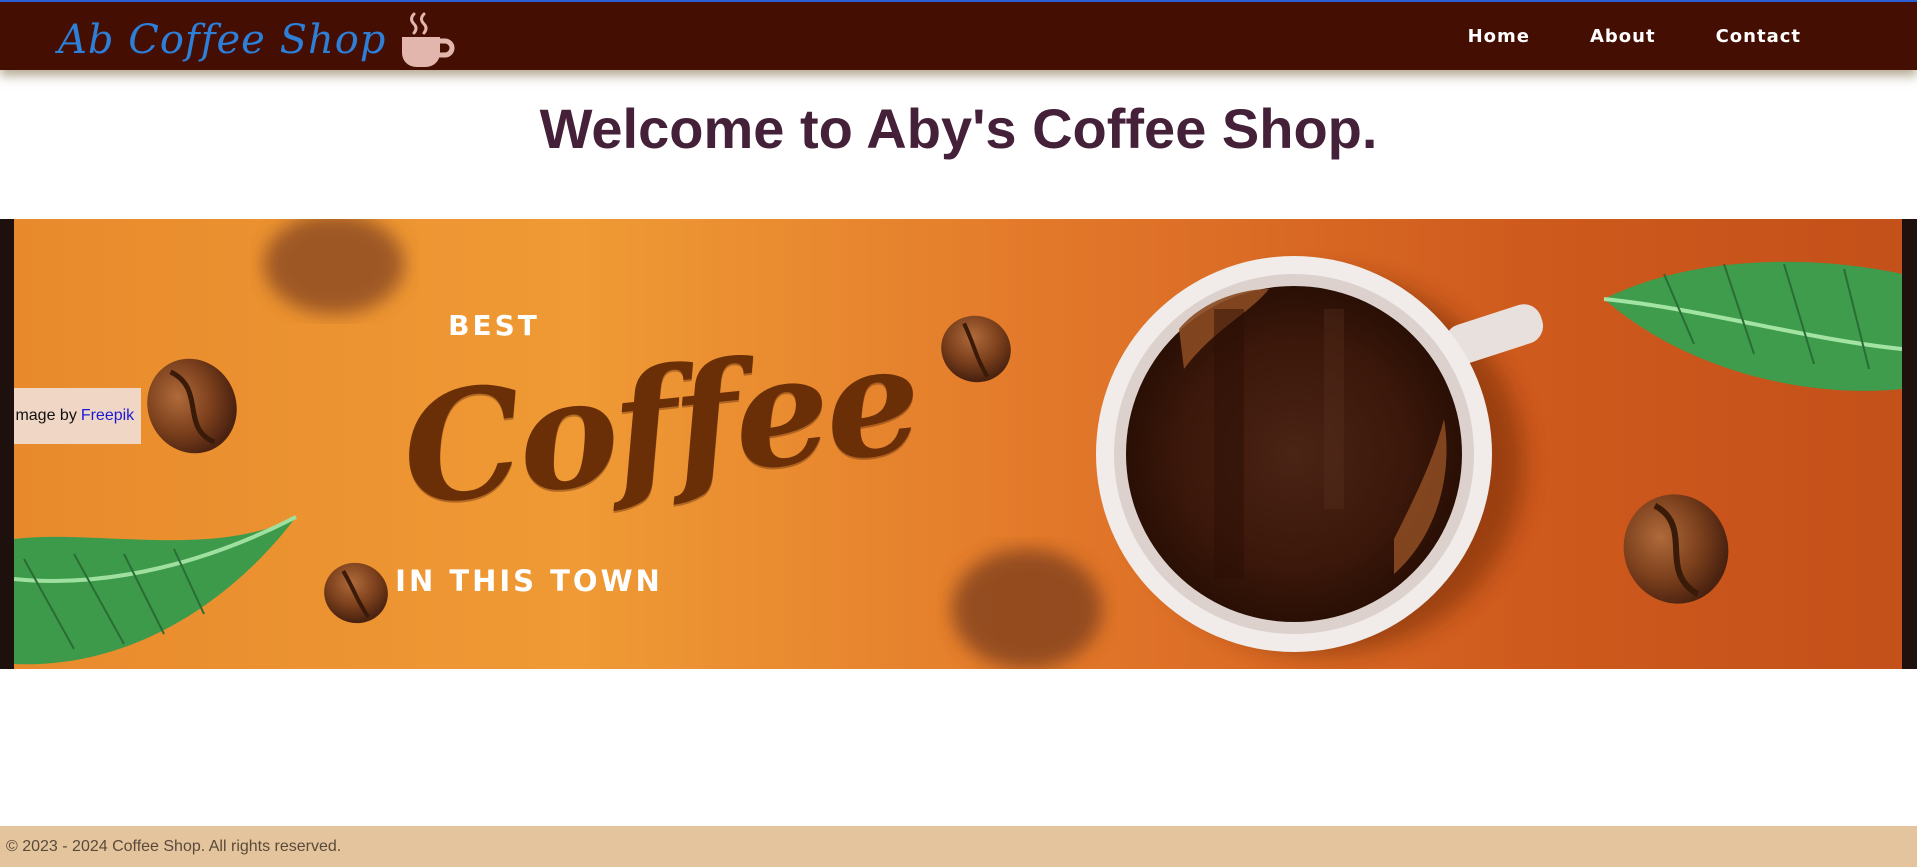  What do you see at coordinates (1623, 36) in the screenshot?
I see `nav-about-link: About` at bounding box center [1623, 36].